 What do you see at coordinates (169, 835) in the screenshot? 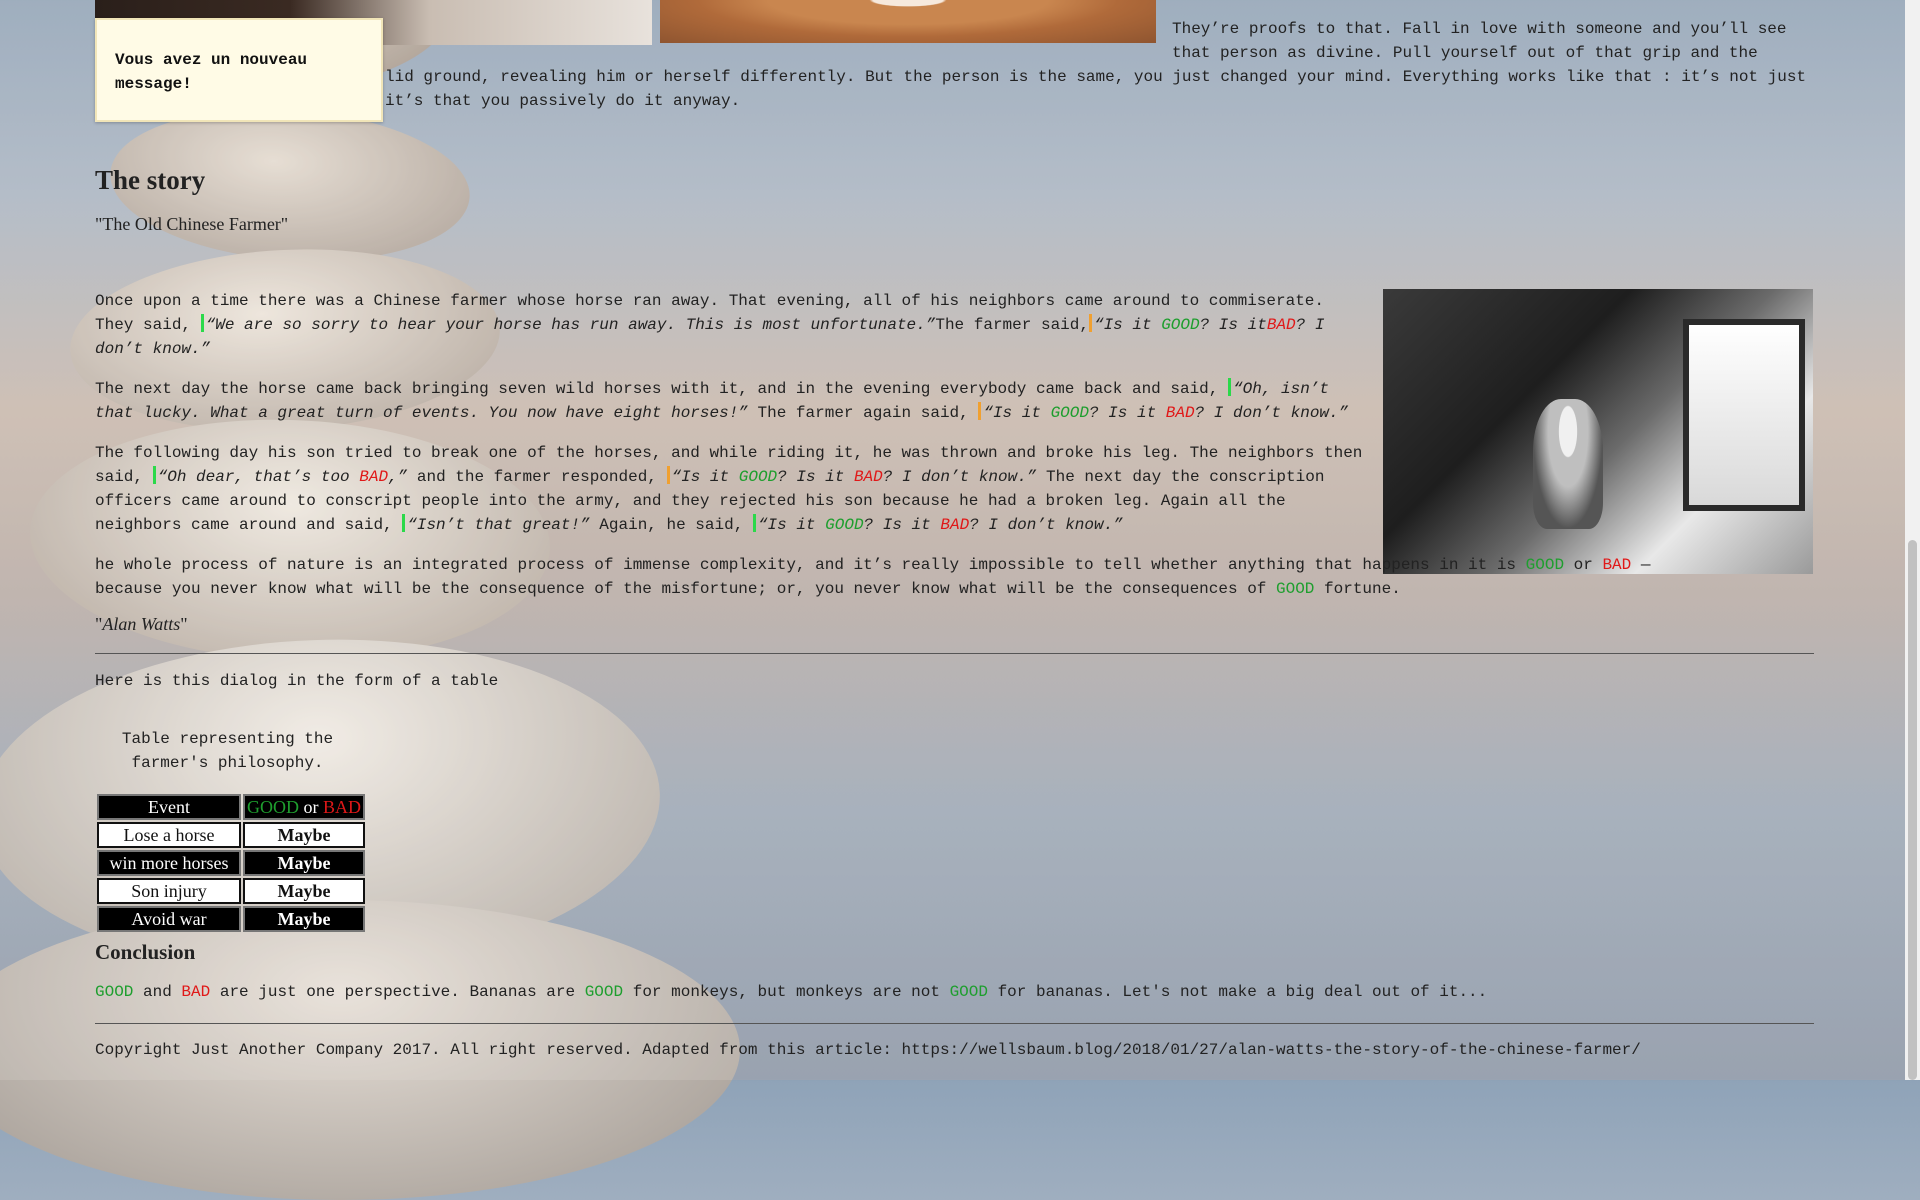
I see `event-cell: Lose a horse` at bounding box center [169, 835].